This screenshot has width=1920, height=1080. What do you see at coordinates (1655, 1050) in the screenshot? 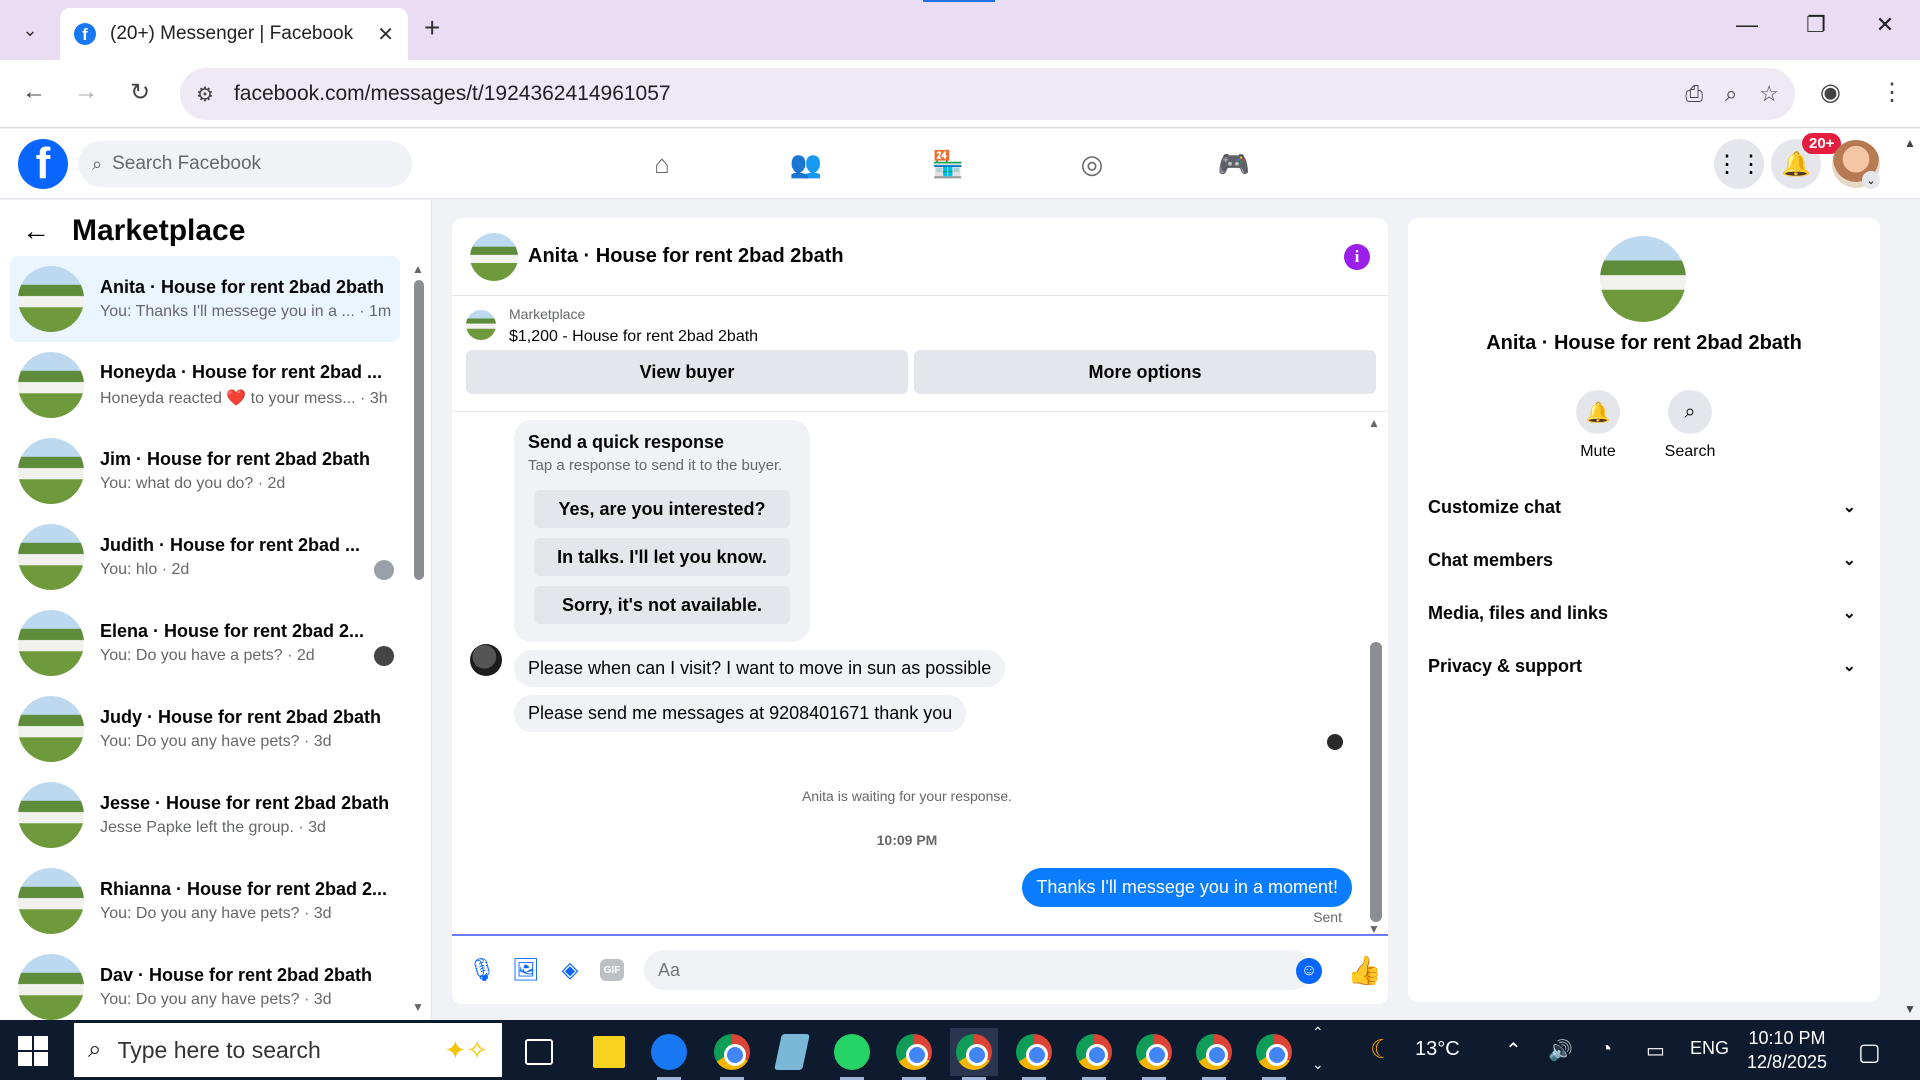
I see `battery-icon: ▭` at bounding box center [1655, 1050].